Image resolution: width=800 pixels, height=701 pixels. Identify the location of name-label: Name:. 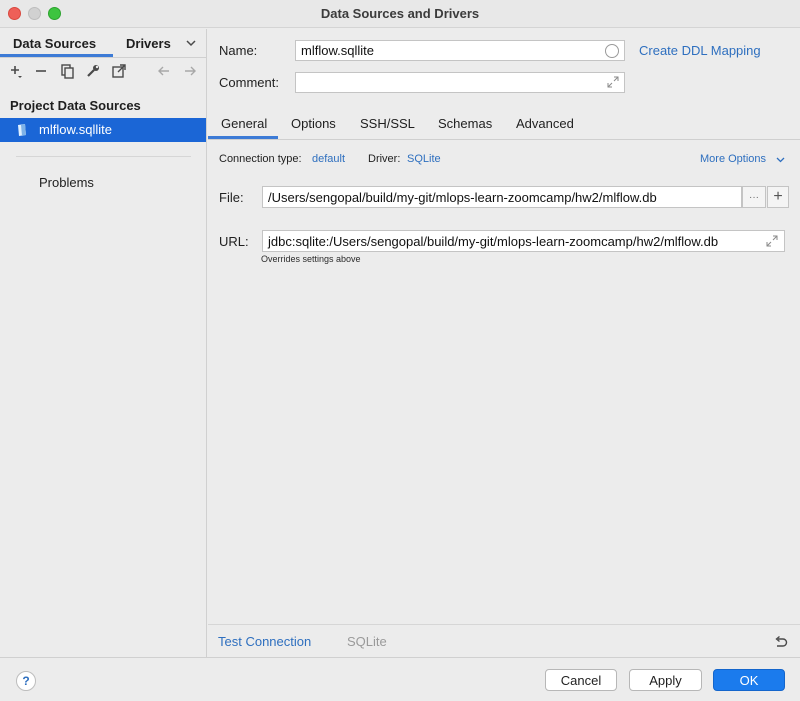
(238, 50).